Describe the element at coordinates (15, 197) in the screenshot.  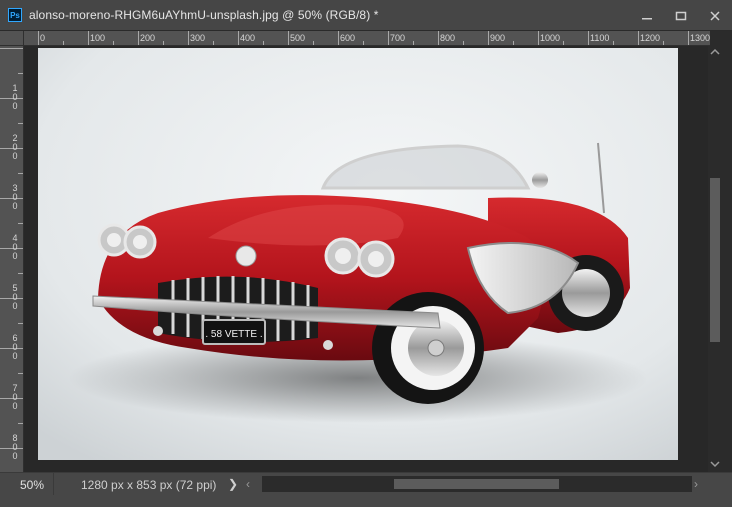
I see `ruler-label: 3 0 0` at that location.